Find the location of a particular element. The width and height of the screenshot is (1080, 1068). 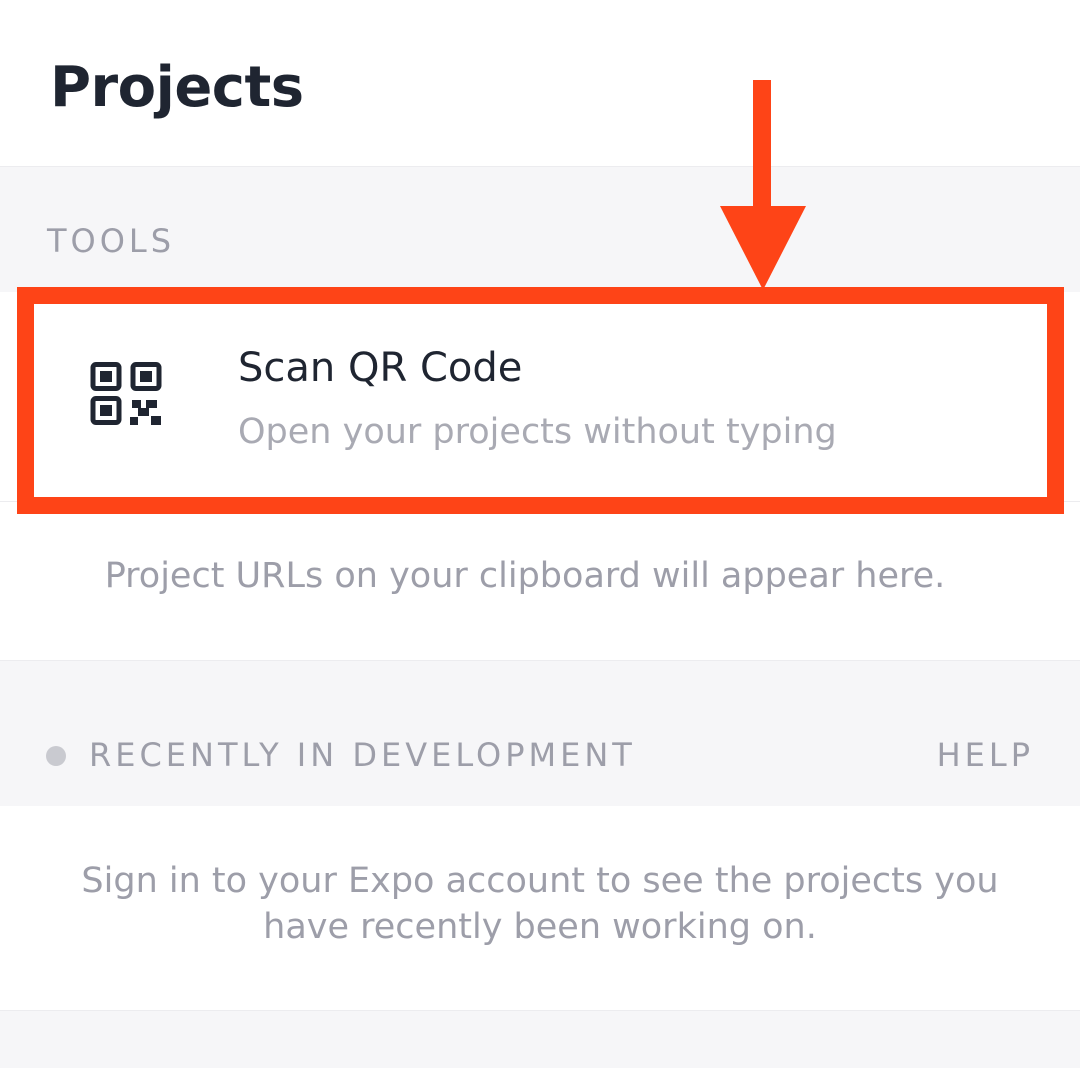

tools-section-label: TOOLS is located at coordinates (111, 241).